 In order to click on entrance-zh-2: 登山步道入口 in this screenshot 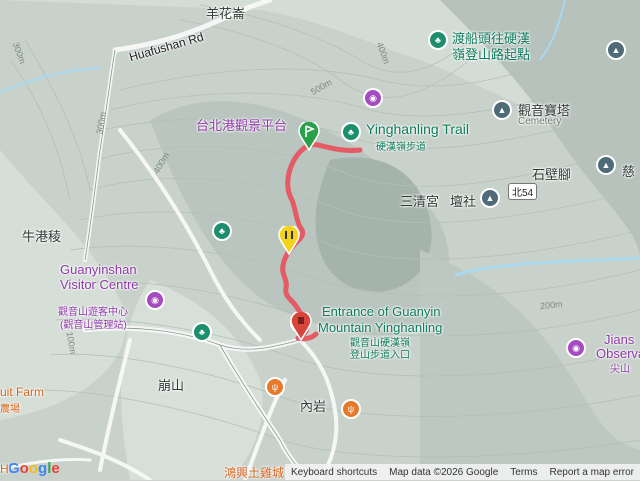, I will do `click(380, 355)`.